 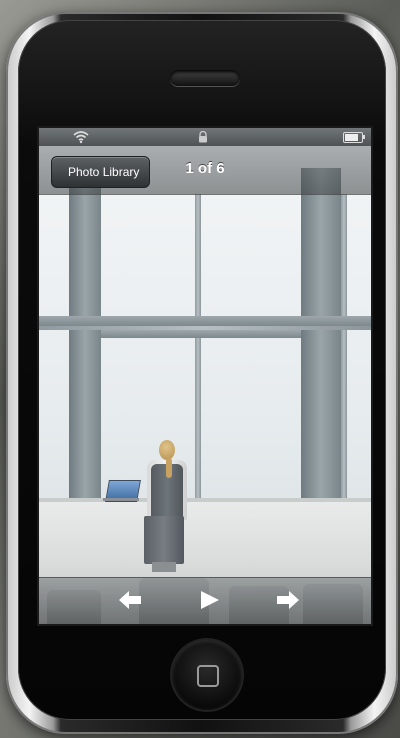 What do you see at coordinates (81, 137) in the screenshot?
I see `wifi-icon` at bounding box center [81, 137].